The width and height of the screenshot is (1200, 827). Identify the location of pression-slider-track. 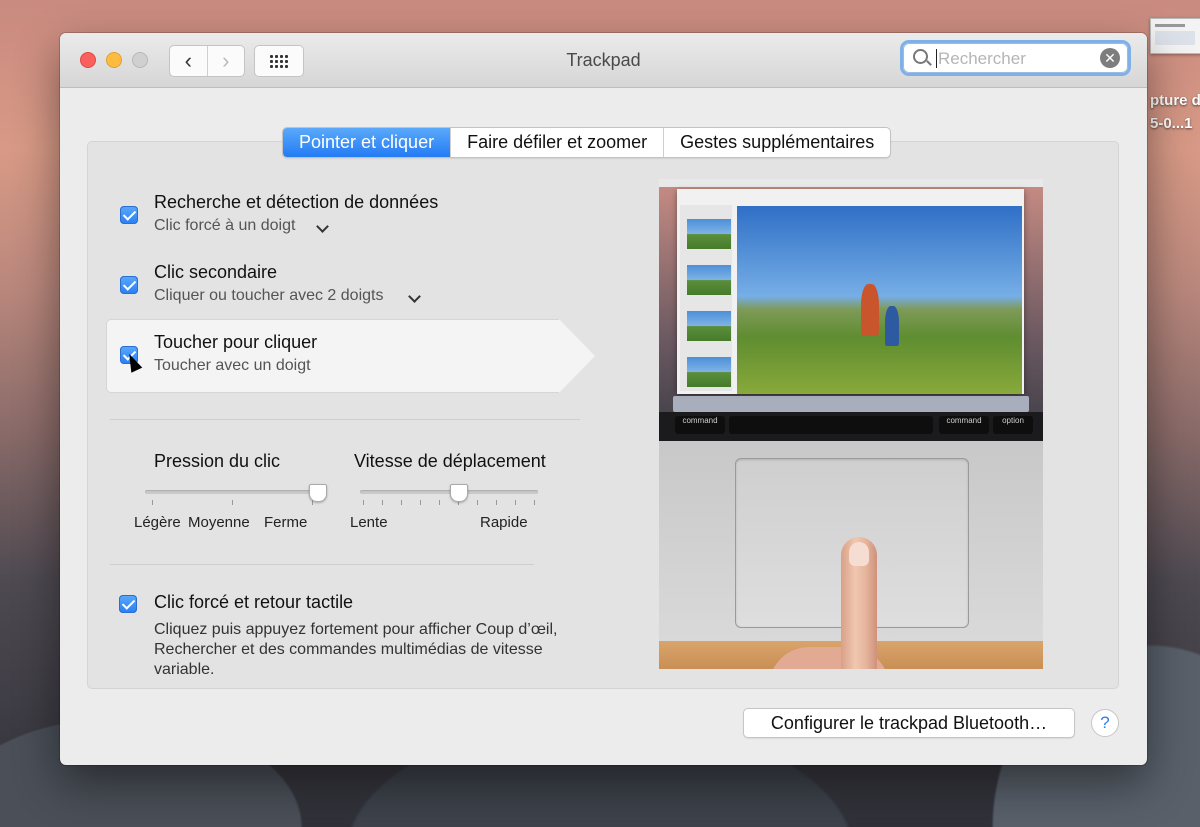
(231, 492).